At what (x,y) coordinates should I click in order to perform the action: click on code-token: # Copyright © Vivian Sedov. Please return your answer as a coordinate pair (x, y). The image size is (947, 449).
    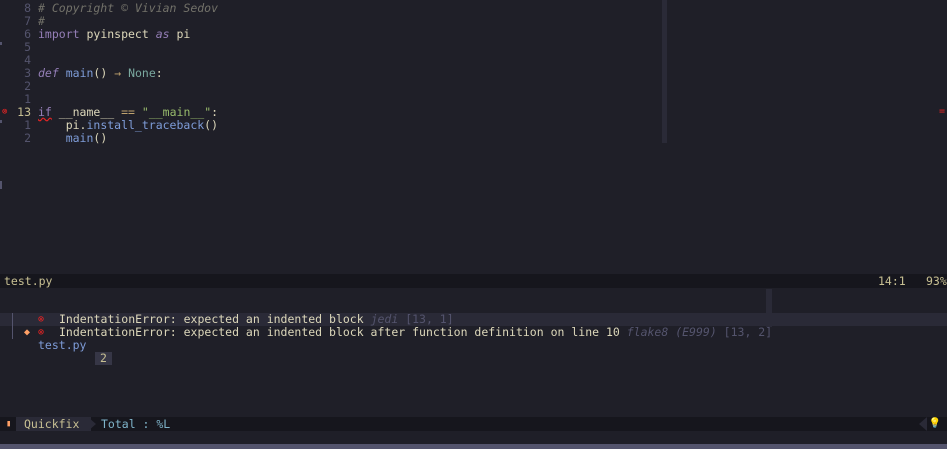
    Looking at the image, I should click on (128, 8).